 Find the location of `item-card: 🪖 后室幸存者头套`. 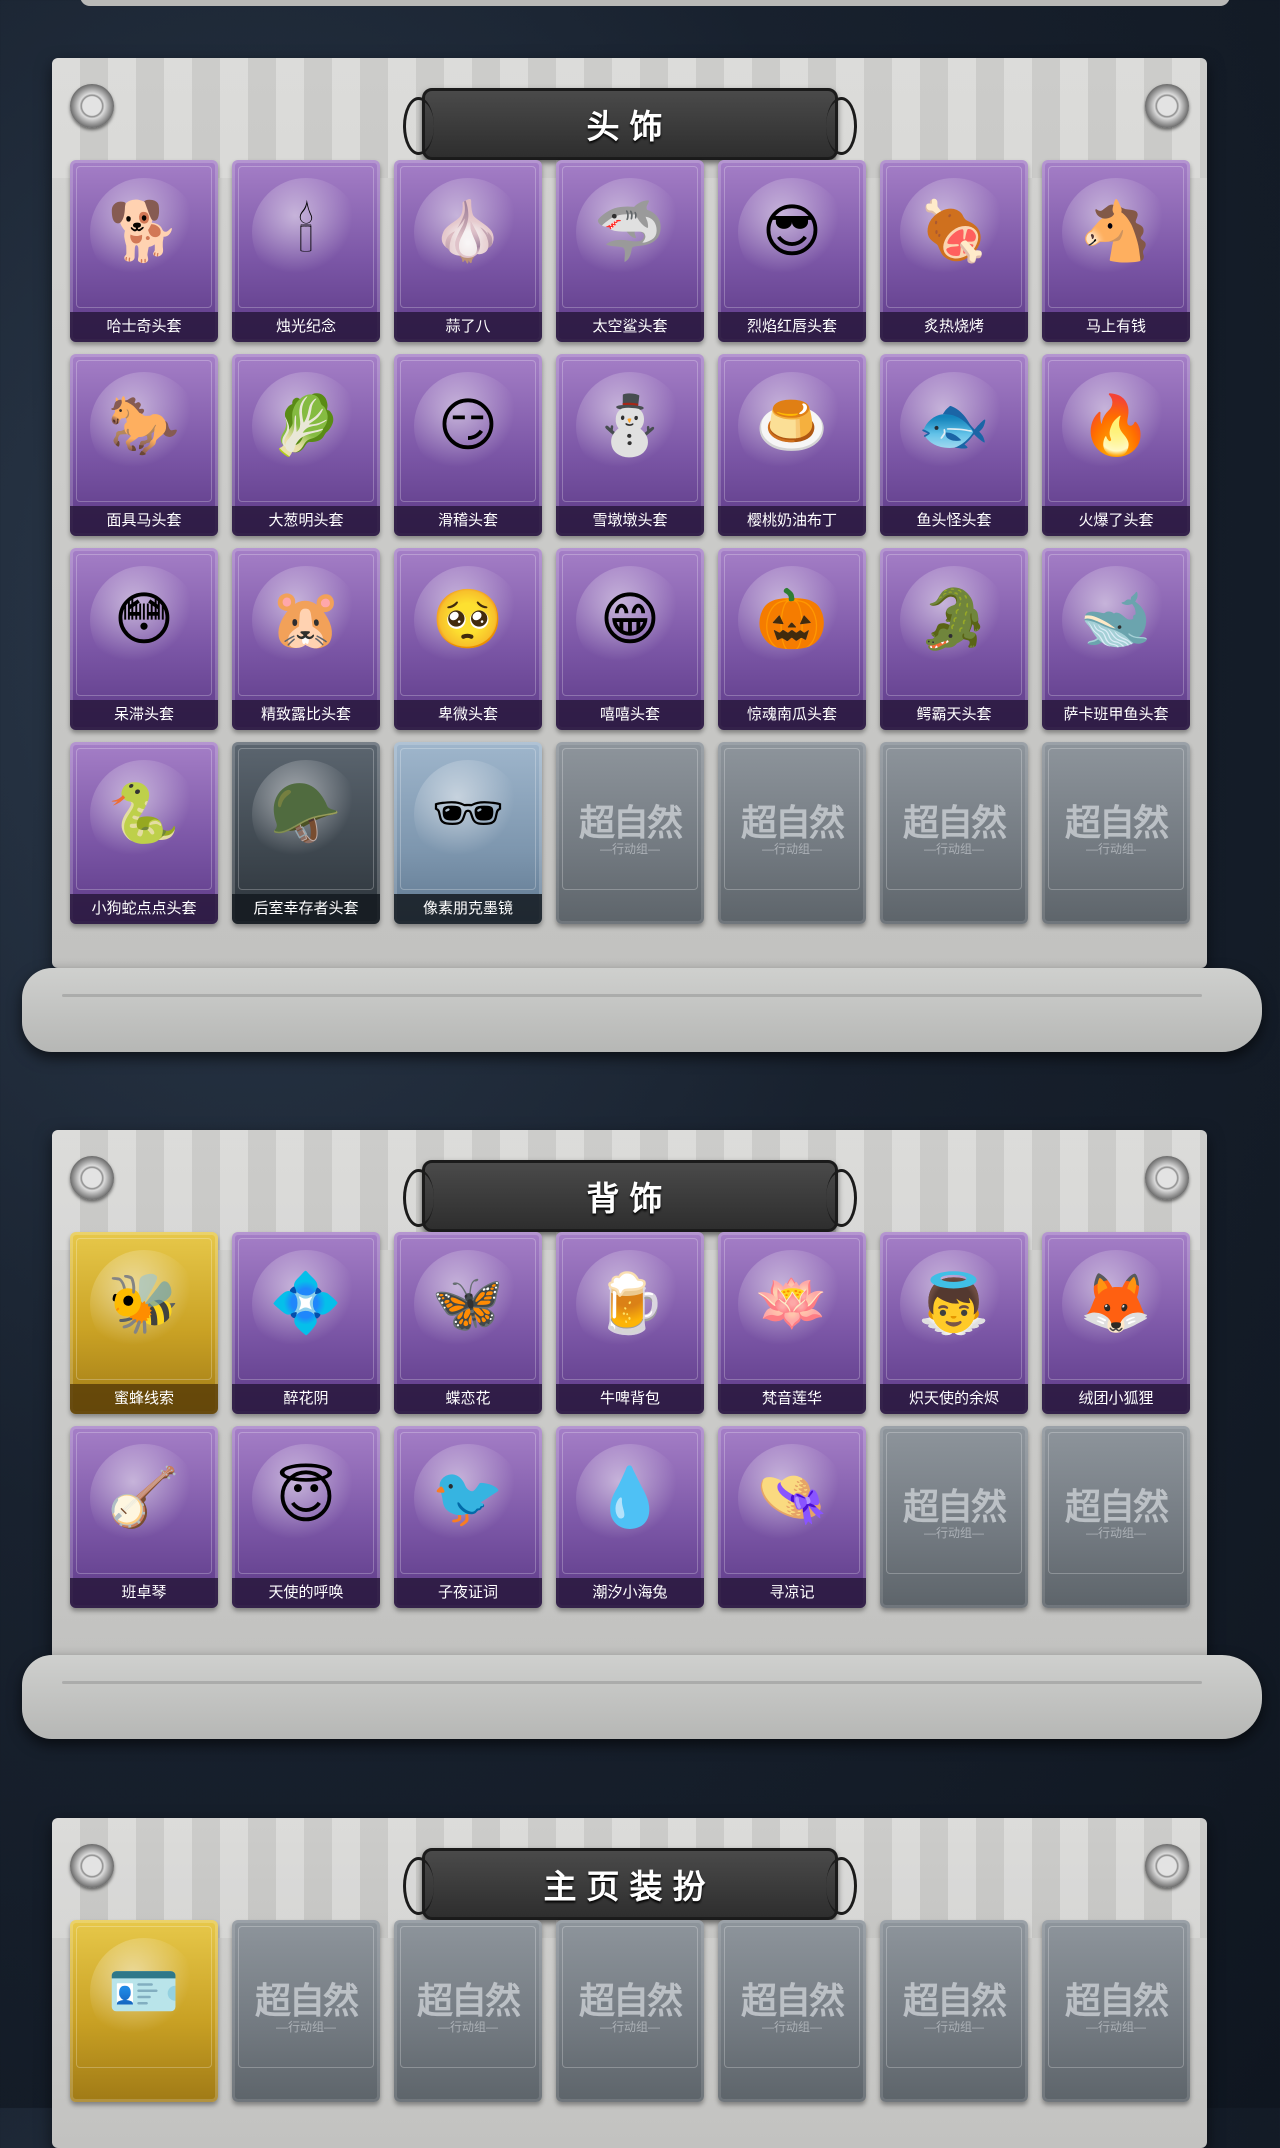

item-card: 🪖 后室幸存者头套 is located at coordinates (306, 833).